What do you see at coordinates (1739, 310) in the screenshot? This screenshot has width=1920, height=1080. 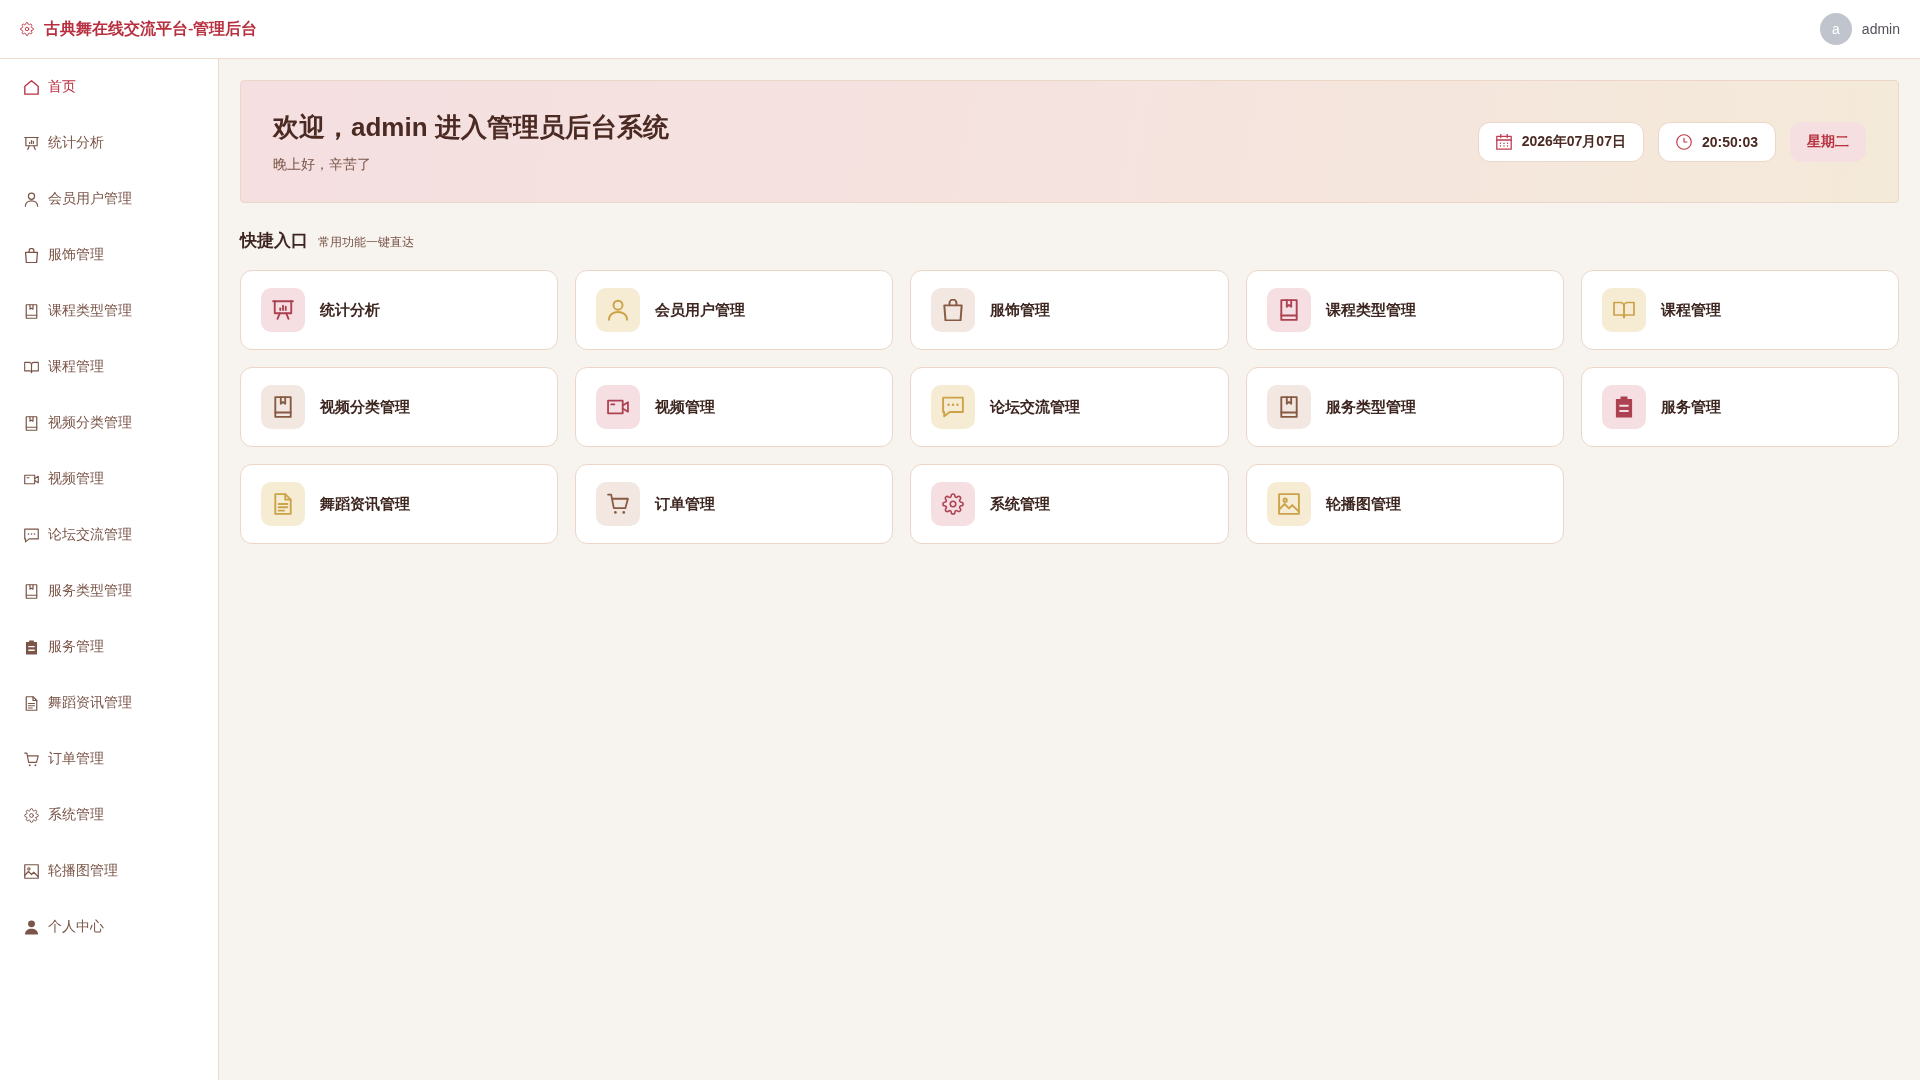 I see `quick-entry-card: 课程管理` at bounding box center [1739, 310].